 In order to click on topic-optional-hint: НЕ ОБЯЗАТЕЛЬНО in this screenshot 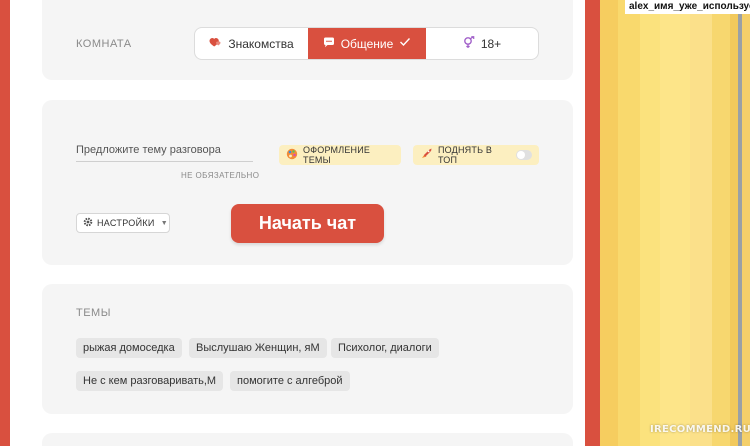, I will do `click(220, 175)`.